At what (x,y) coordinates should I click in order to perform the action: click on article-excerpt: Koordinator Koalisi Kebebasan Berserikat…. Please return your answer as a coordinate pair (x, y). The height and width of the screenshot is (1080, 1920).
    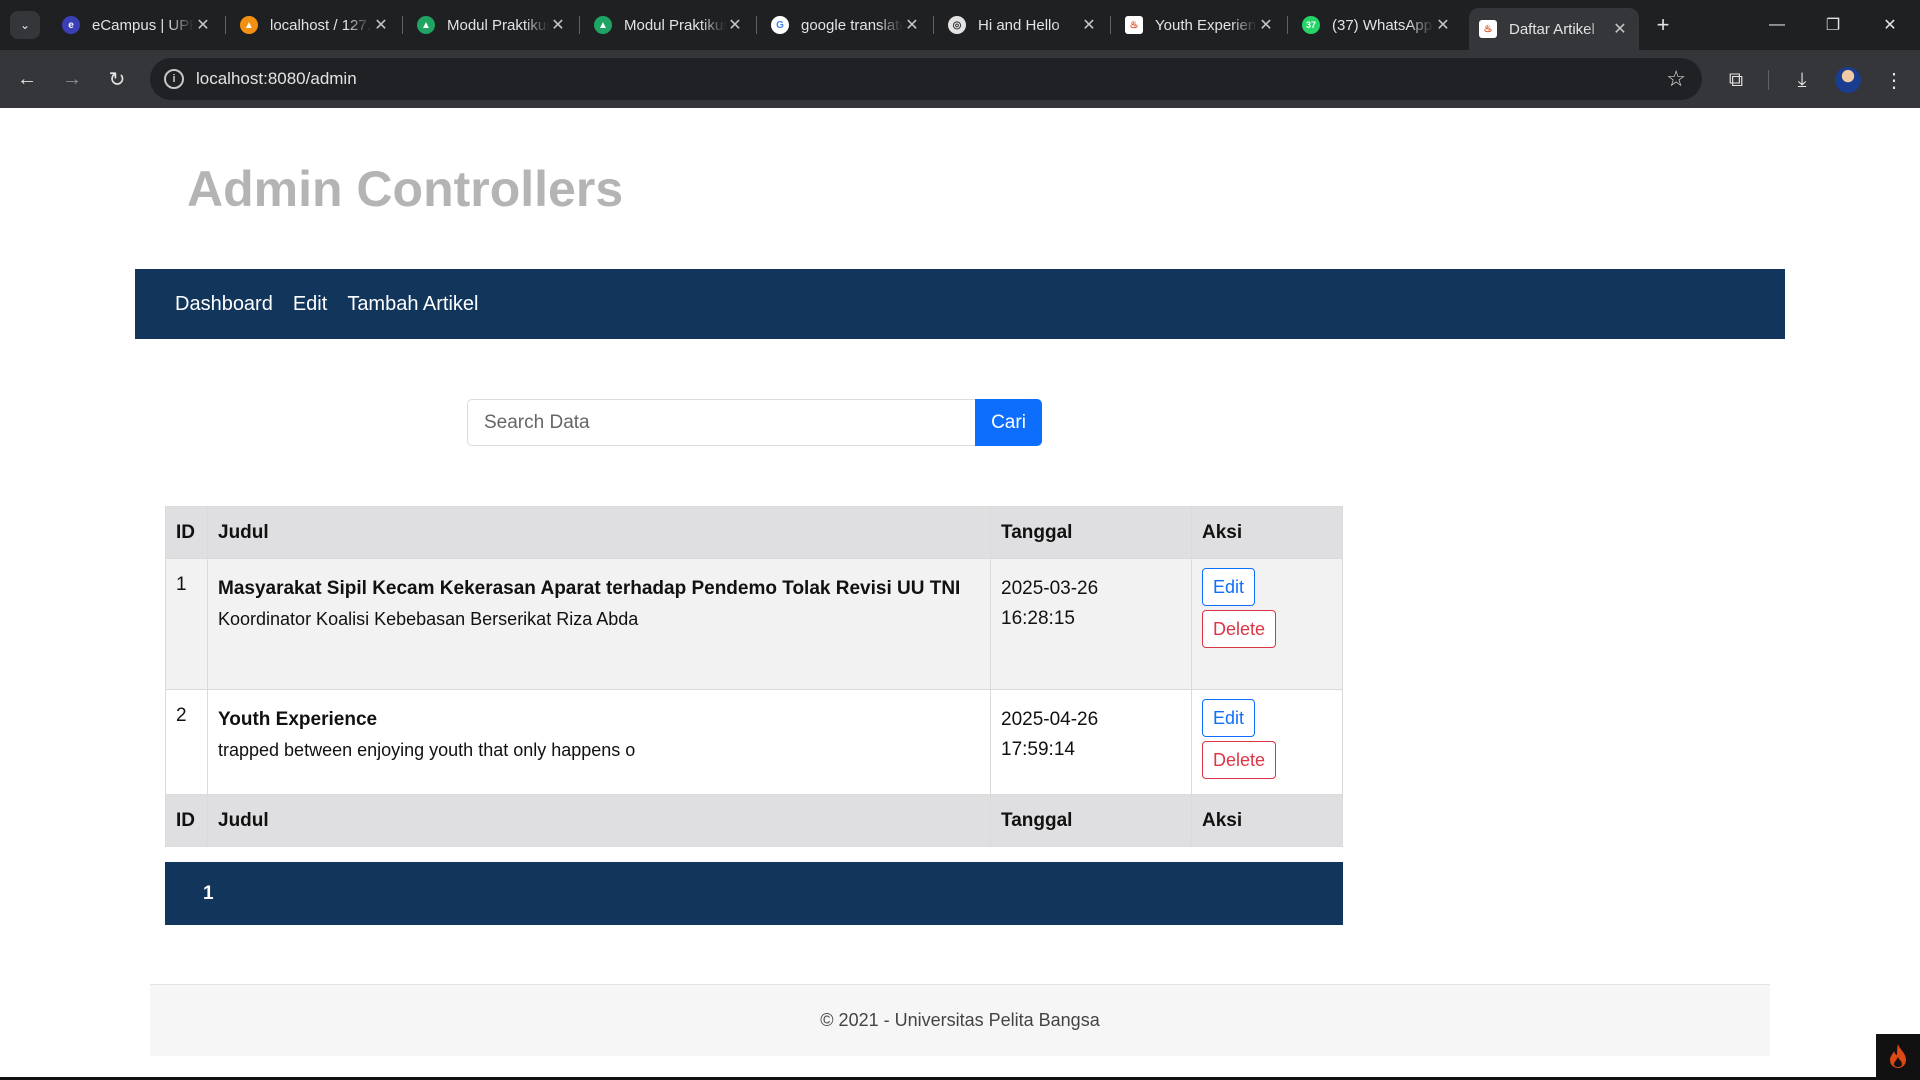
    Looking at the image, I should click on (428, 619).